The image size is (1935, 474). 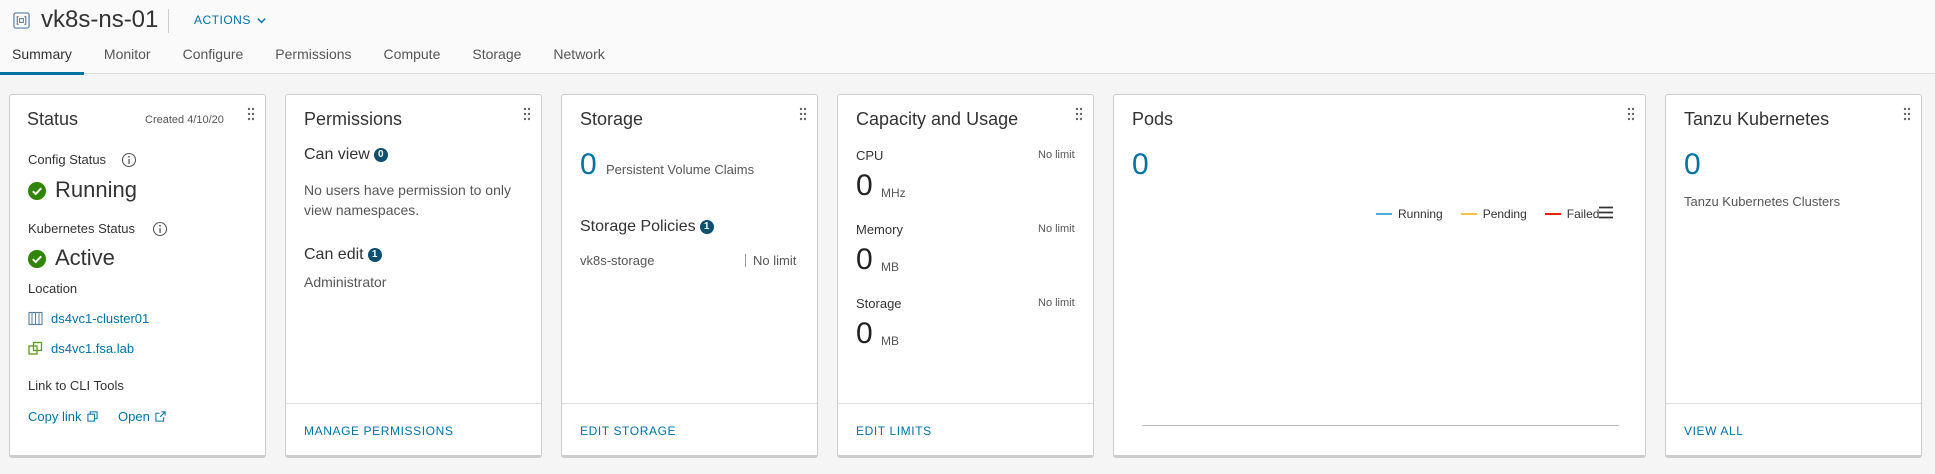 I want to click on storage-limit: No limit, so click(x=1056, y=303).